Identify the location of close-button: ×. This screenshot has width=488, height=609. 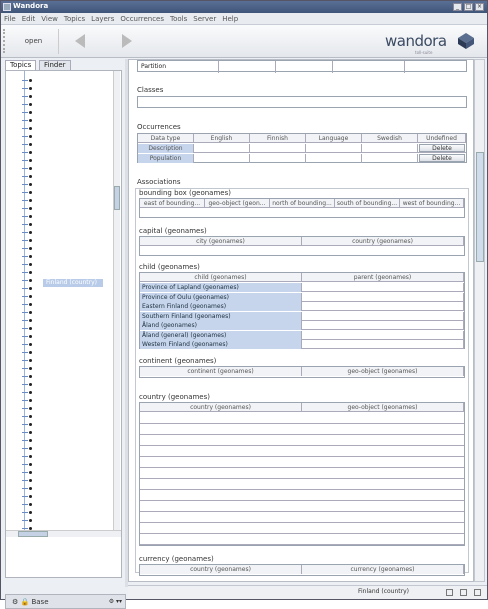
(479, 7).